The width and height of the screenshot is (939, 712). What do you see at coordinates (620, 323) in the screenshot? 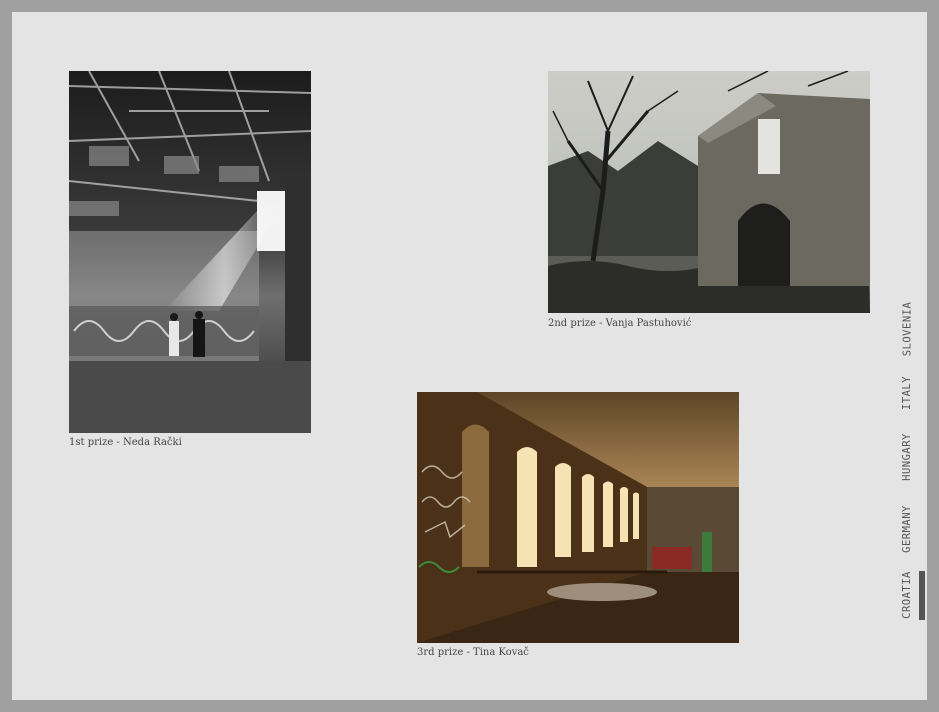
I see `caption-second-prize: 2nd prize - Vanja Pastuhović` at bounding box center [620, 323].